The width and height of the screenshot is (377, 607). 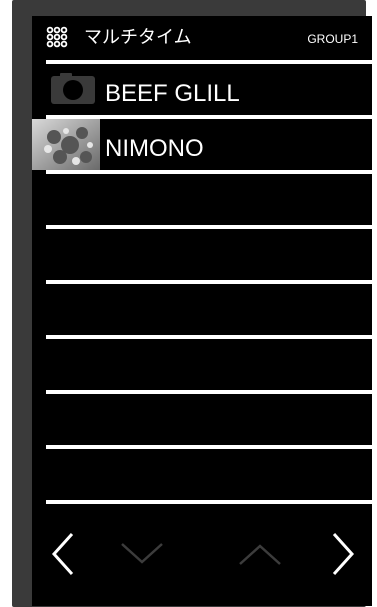 I want to click on food-photo, so click(x=66, y=144).